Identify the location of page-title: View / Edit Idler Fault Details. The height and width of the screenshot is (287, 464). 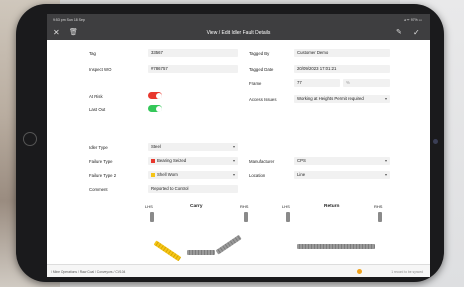
(238, 33).